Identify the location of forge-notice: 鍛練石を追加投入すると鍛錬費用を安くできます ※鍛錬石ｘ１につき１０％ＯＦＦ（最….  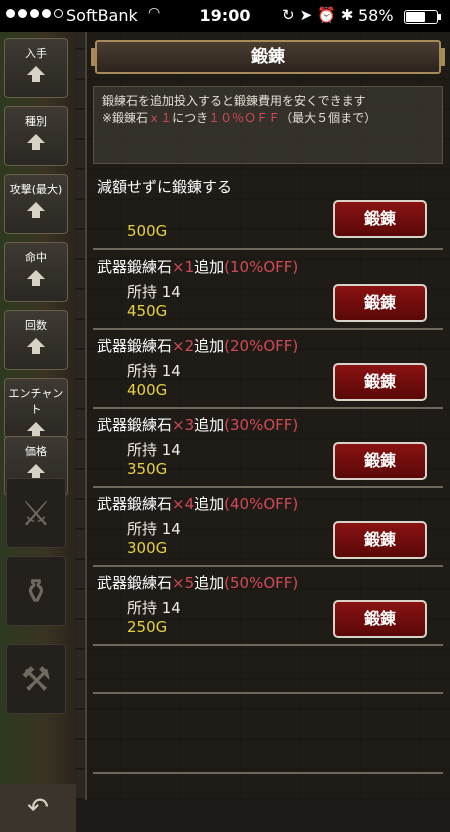
(268, 125).